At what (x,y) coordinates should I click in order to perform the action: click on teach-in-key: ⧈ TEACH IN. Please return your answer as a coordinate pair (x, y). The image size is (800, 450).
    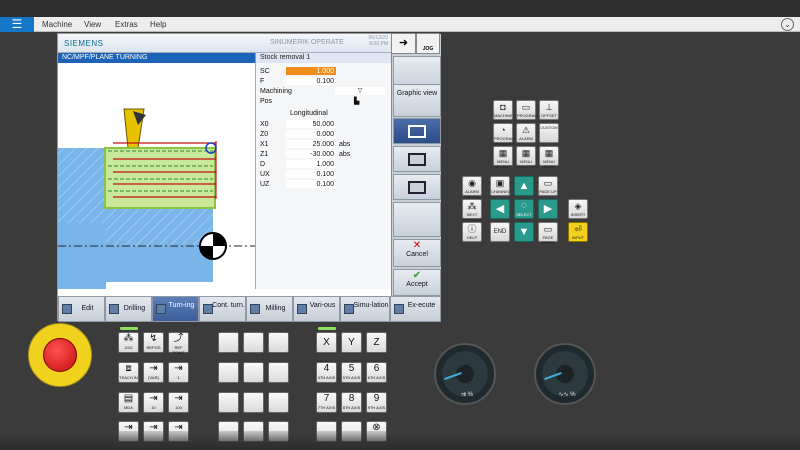
    Looking at the image, I should click on (128, 372).